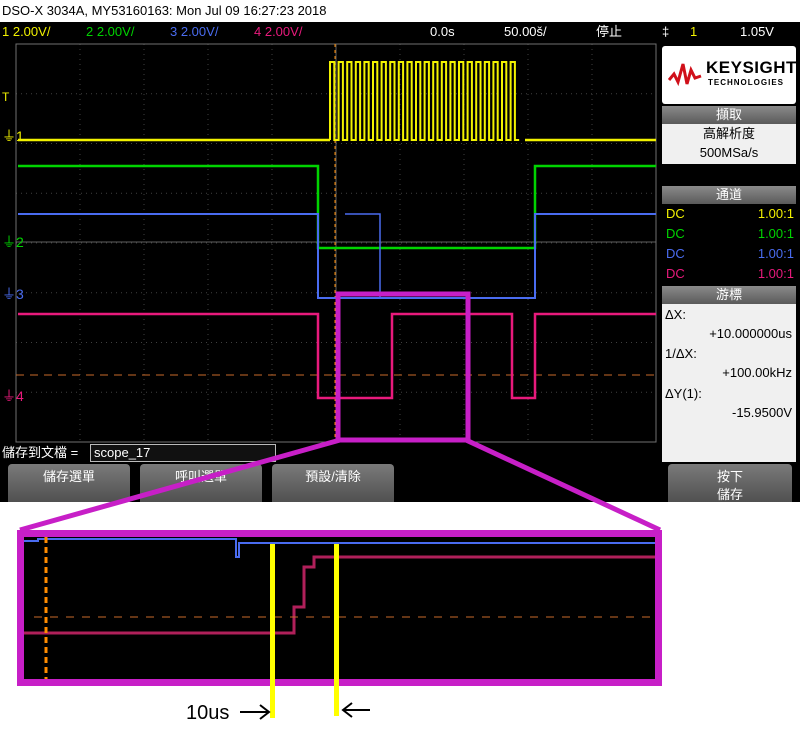  What do you see at coordinates (339, 595) in the screenshot?
I see `zoom-ch4-trace` at bounding box center [339, 595].